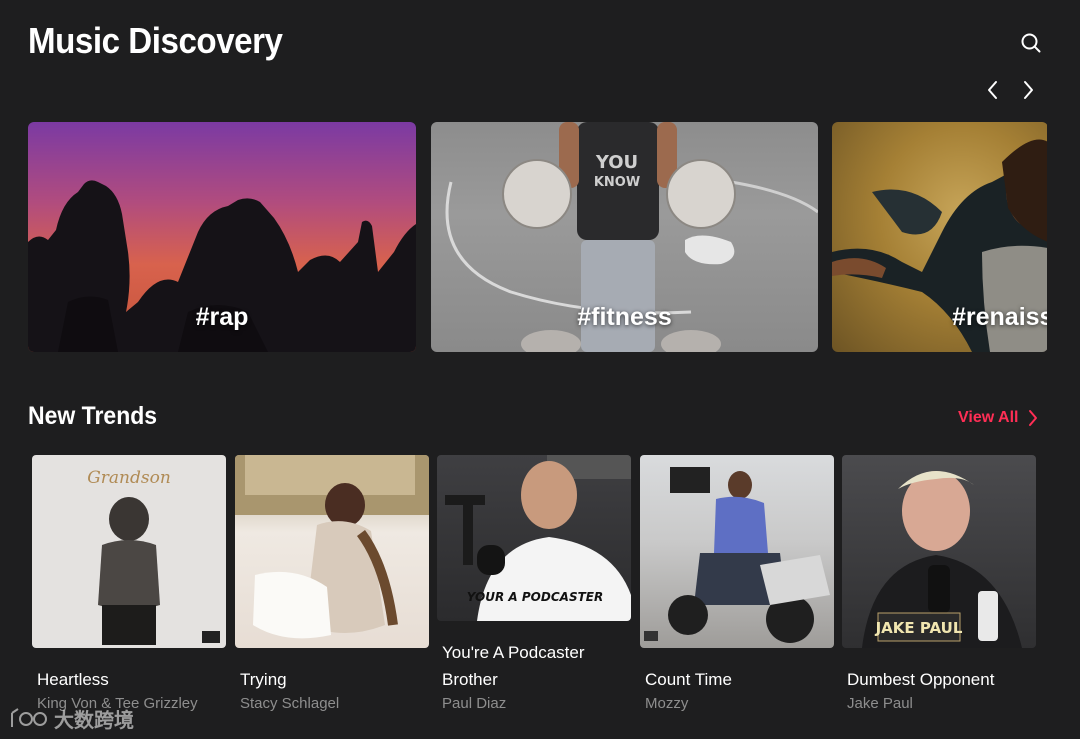 The image size is (1080, 739). Describe the element at coordinates (73, 679) in the screenshot. I see `track-title: Heartless` at that location.